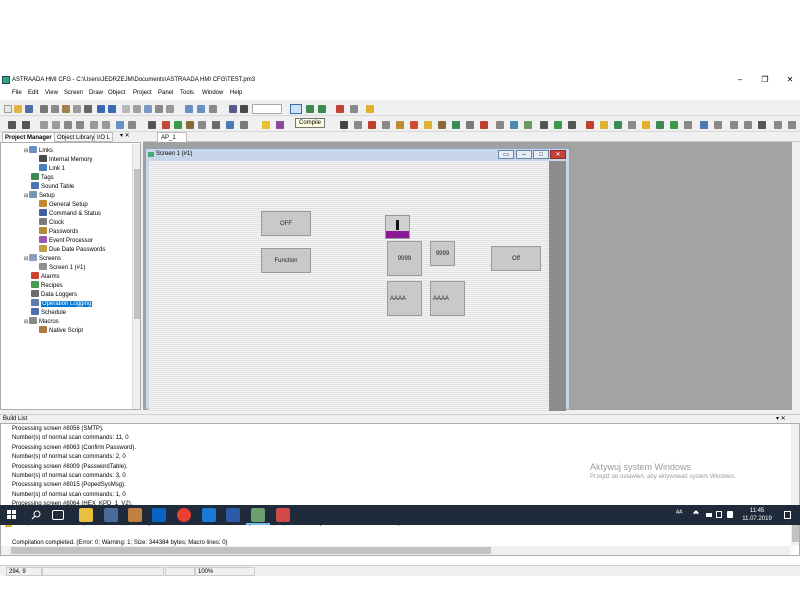 The image size is (800, 600). What do you see at coordinates (190, 125) in the screenshot?
I see `numeric-tool-icon` at bounding box center [190, 125].